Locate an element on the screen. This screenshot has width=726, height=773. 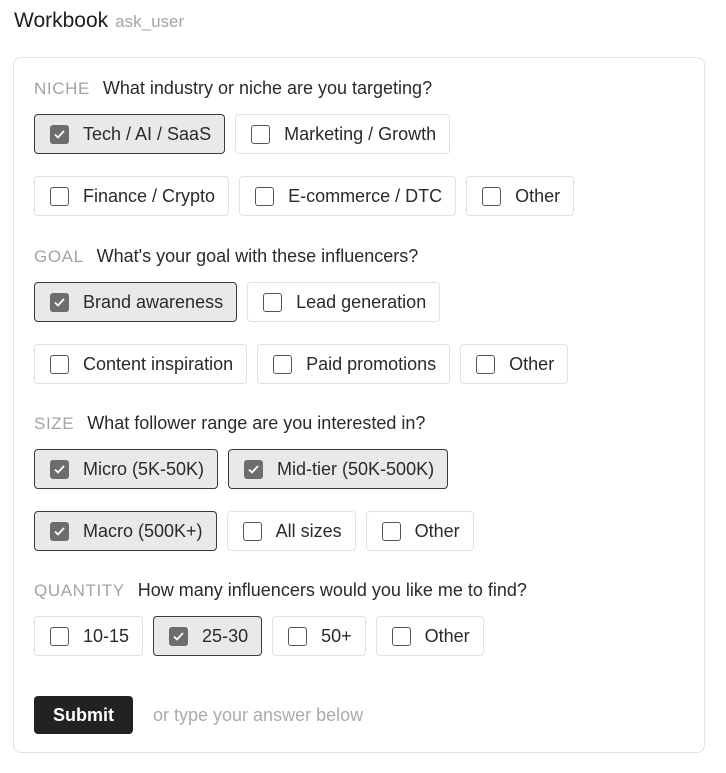
option-brand-awareness: Brand awareness is located at coordinates (136, 302).